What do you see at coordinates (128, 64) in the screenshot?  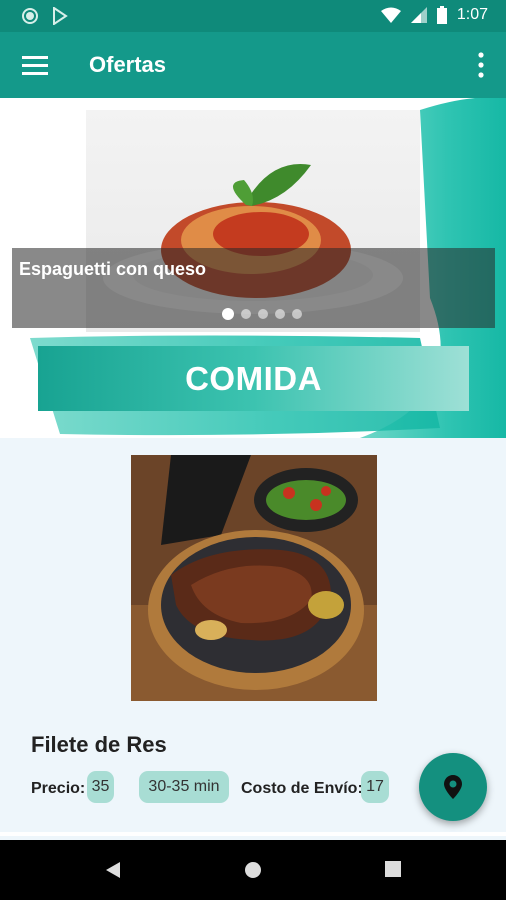 I see `page-title: Ofertas` at bounding box center [128, 64].